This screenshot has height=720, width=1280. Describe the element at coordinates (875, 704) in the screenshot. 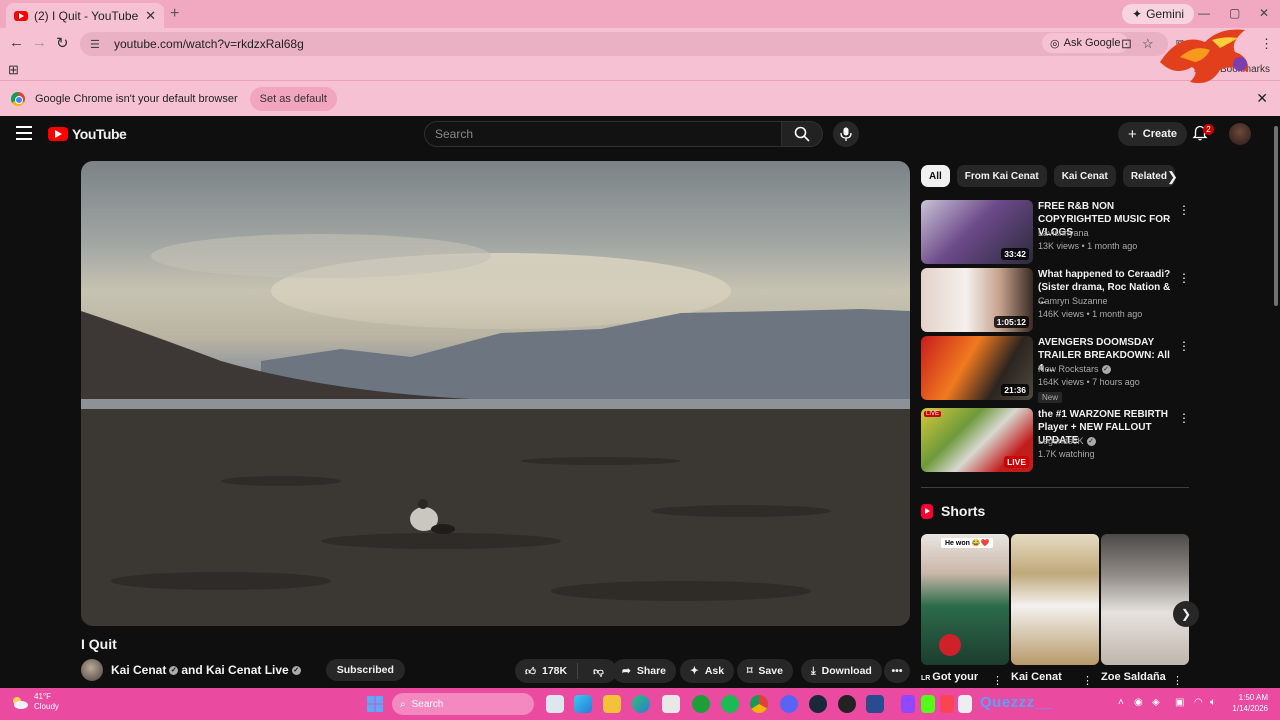

I see `active-app-icon` at that location.